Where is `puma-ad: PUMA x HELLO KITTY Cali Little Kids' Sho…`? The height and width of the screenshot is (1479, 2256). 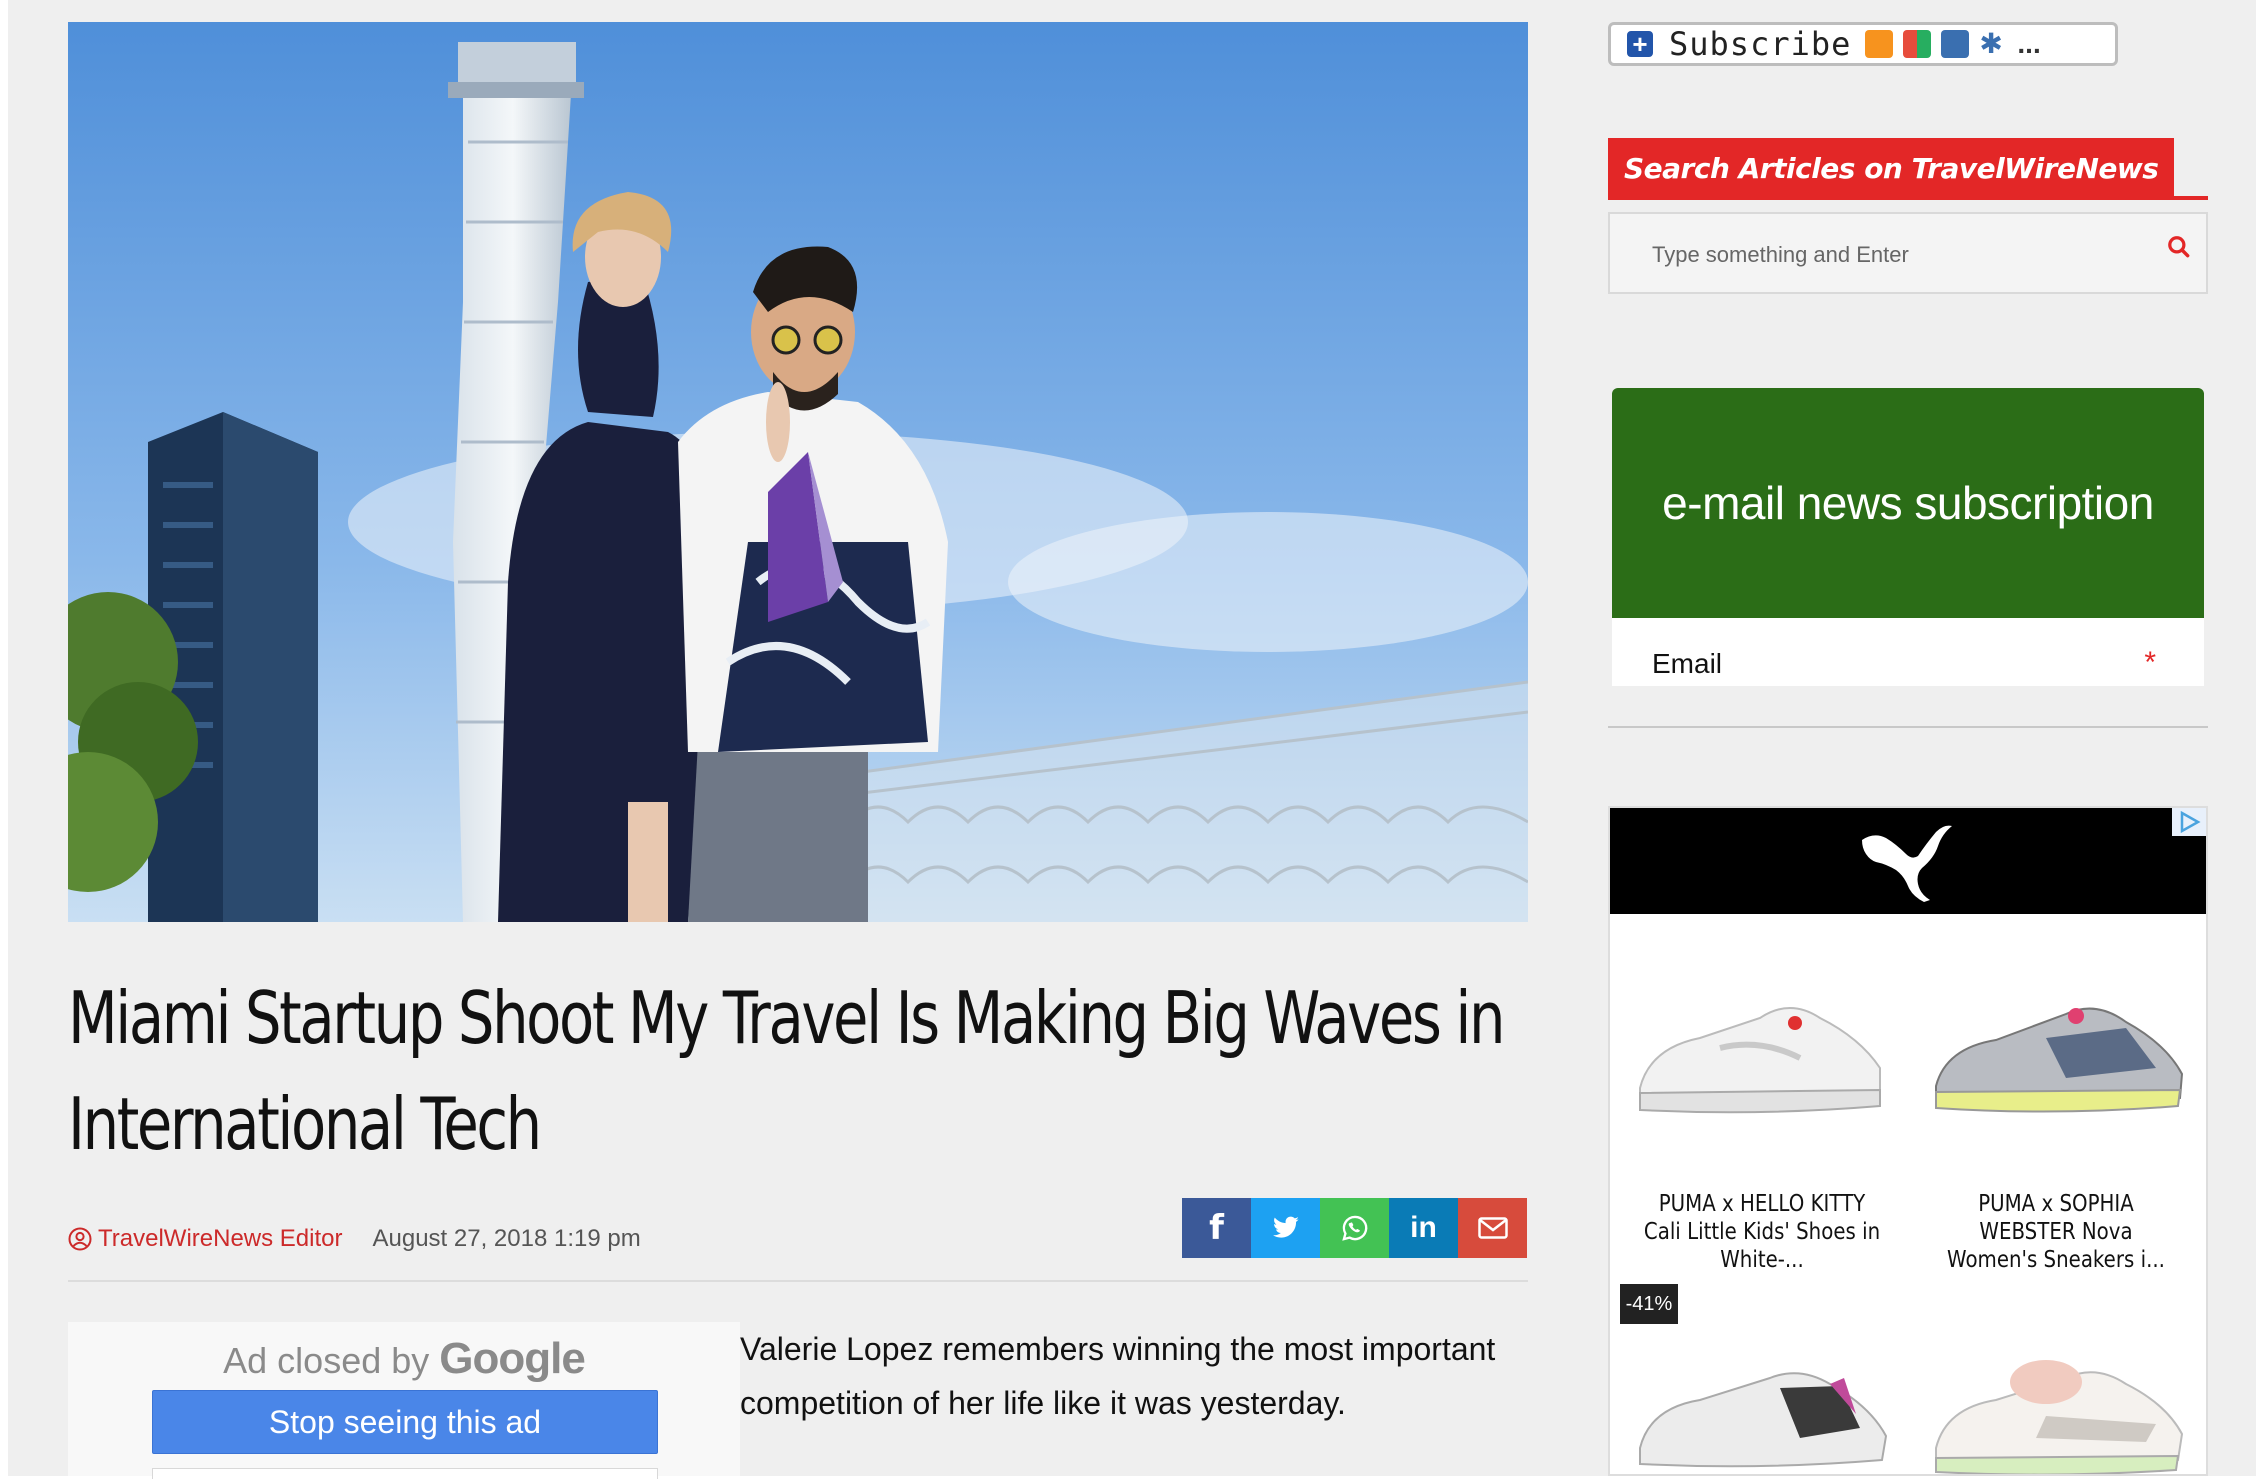
puma-ad: PUMA x HELLO KITTY Cali Little Kids' Sho… is located at coordinates (1908, 1141).